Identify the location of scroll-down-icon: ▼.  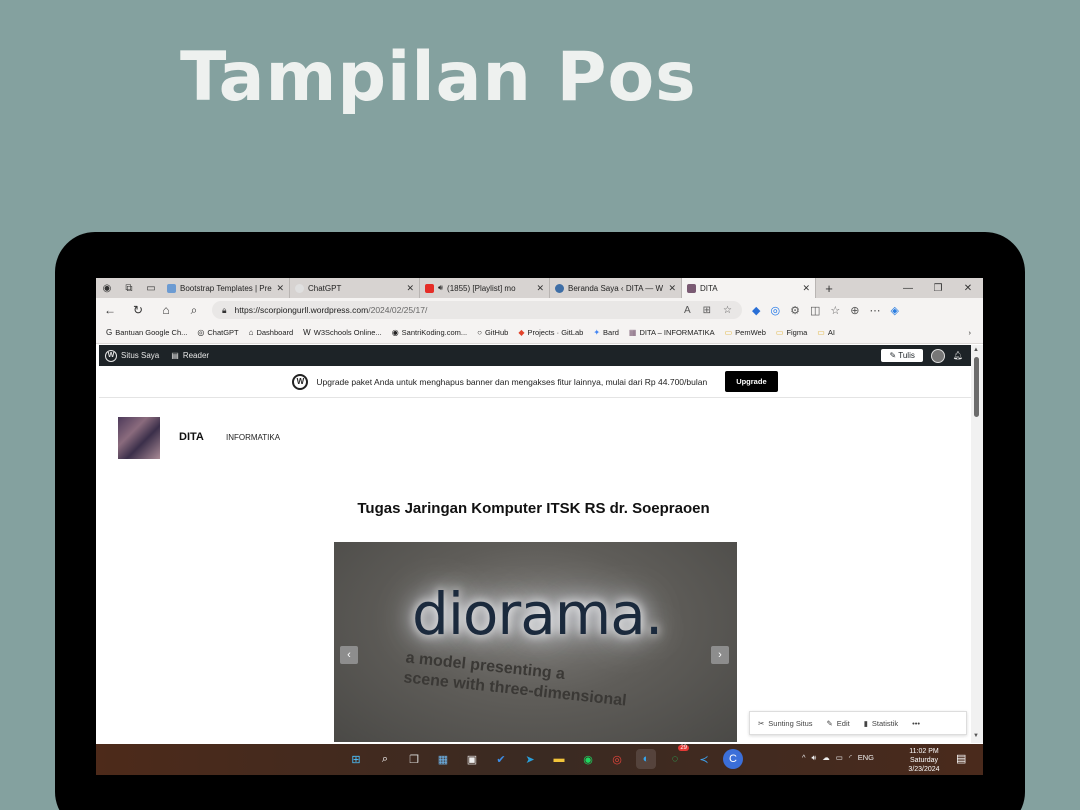
(976, 736).